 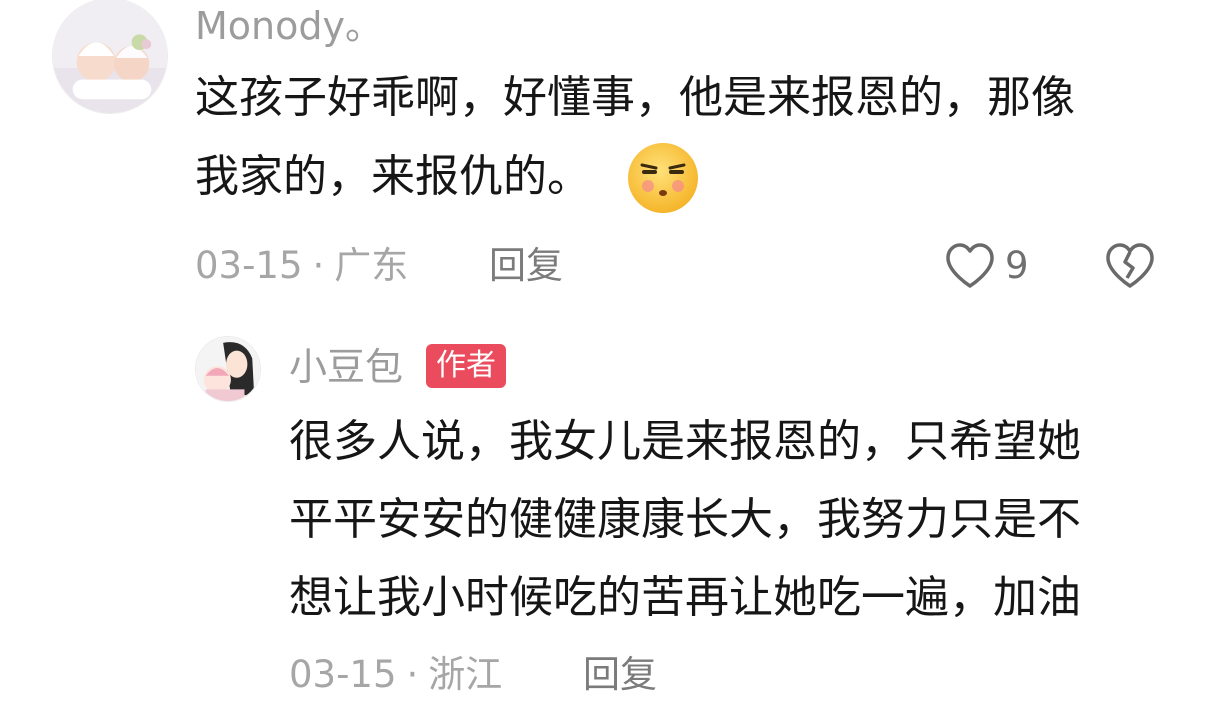 What do you see at coordinates (371, 265) in the screenshot?
I see `comment-location: 广东` at bounding box center [371, 265].